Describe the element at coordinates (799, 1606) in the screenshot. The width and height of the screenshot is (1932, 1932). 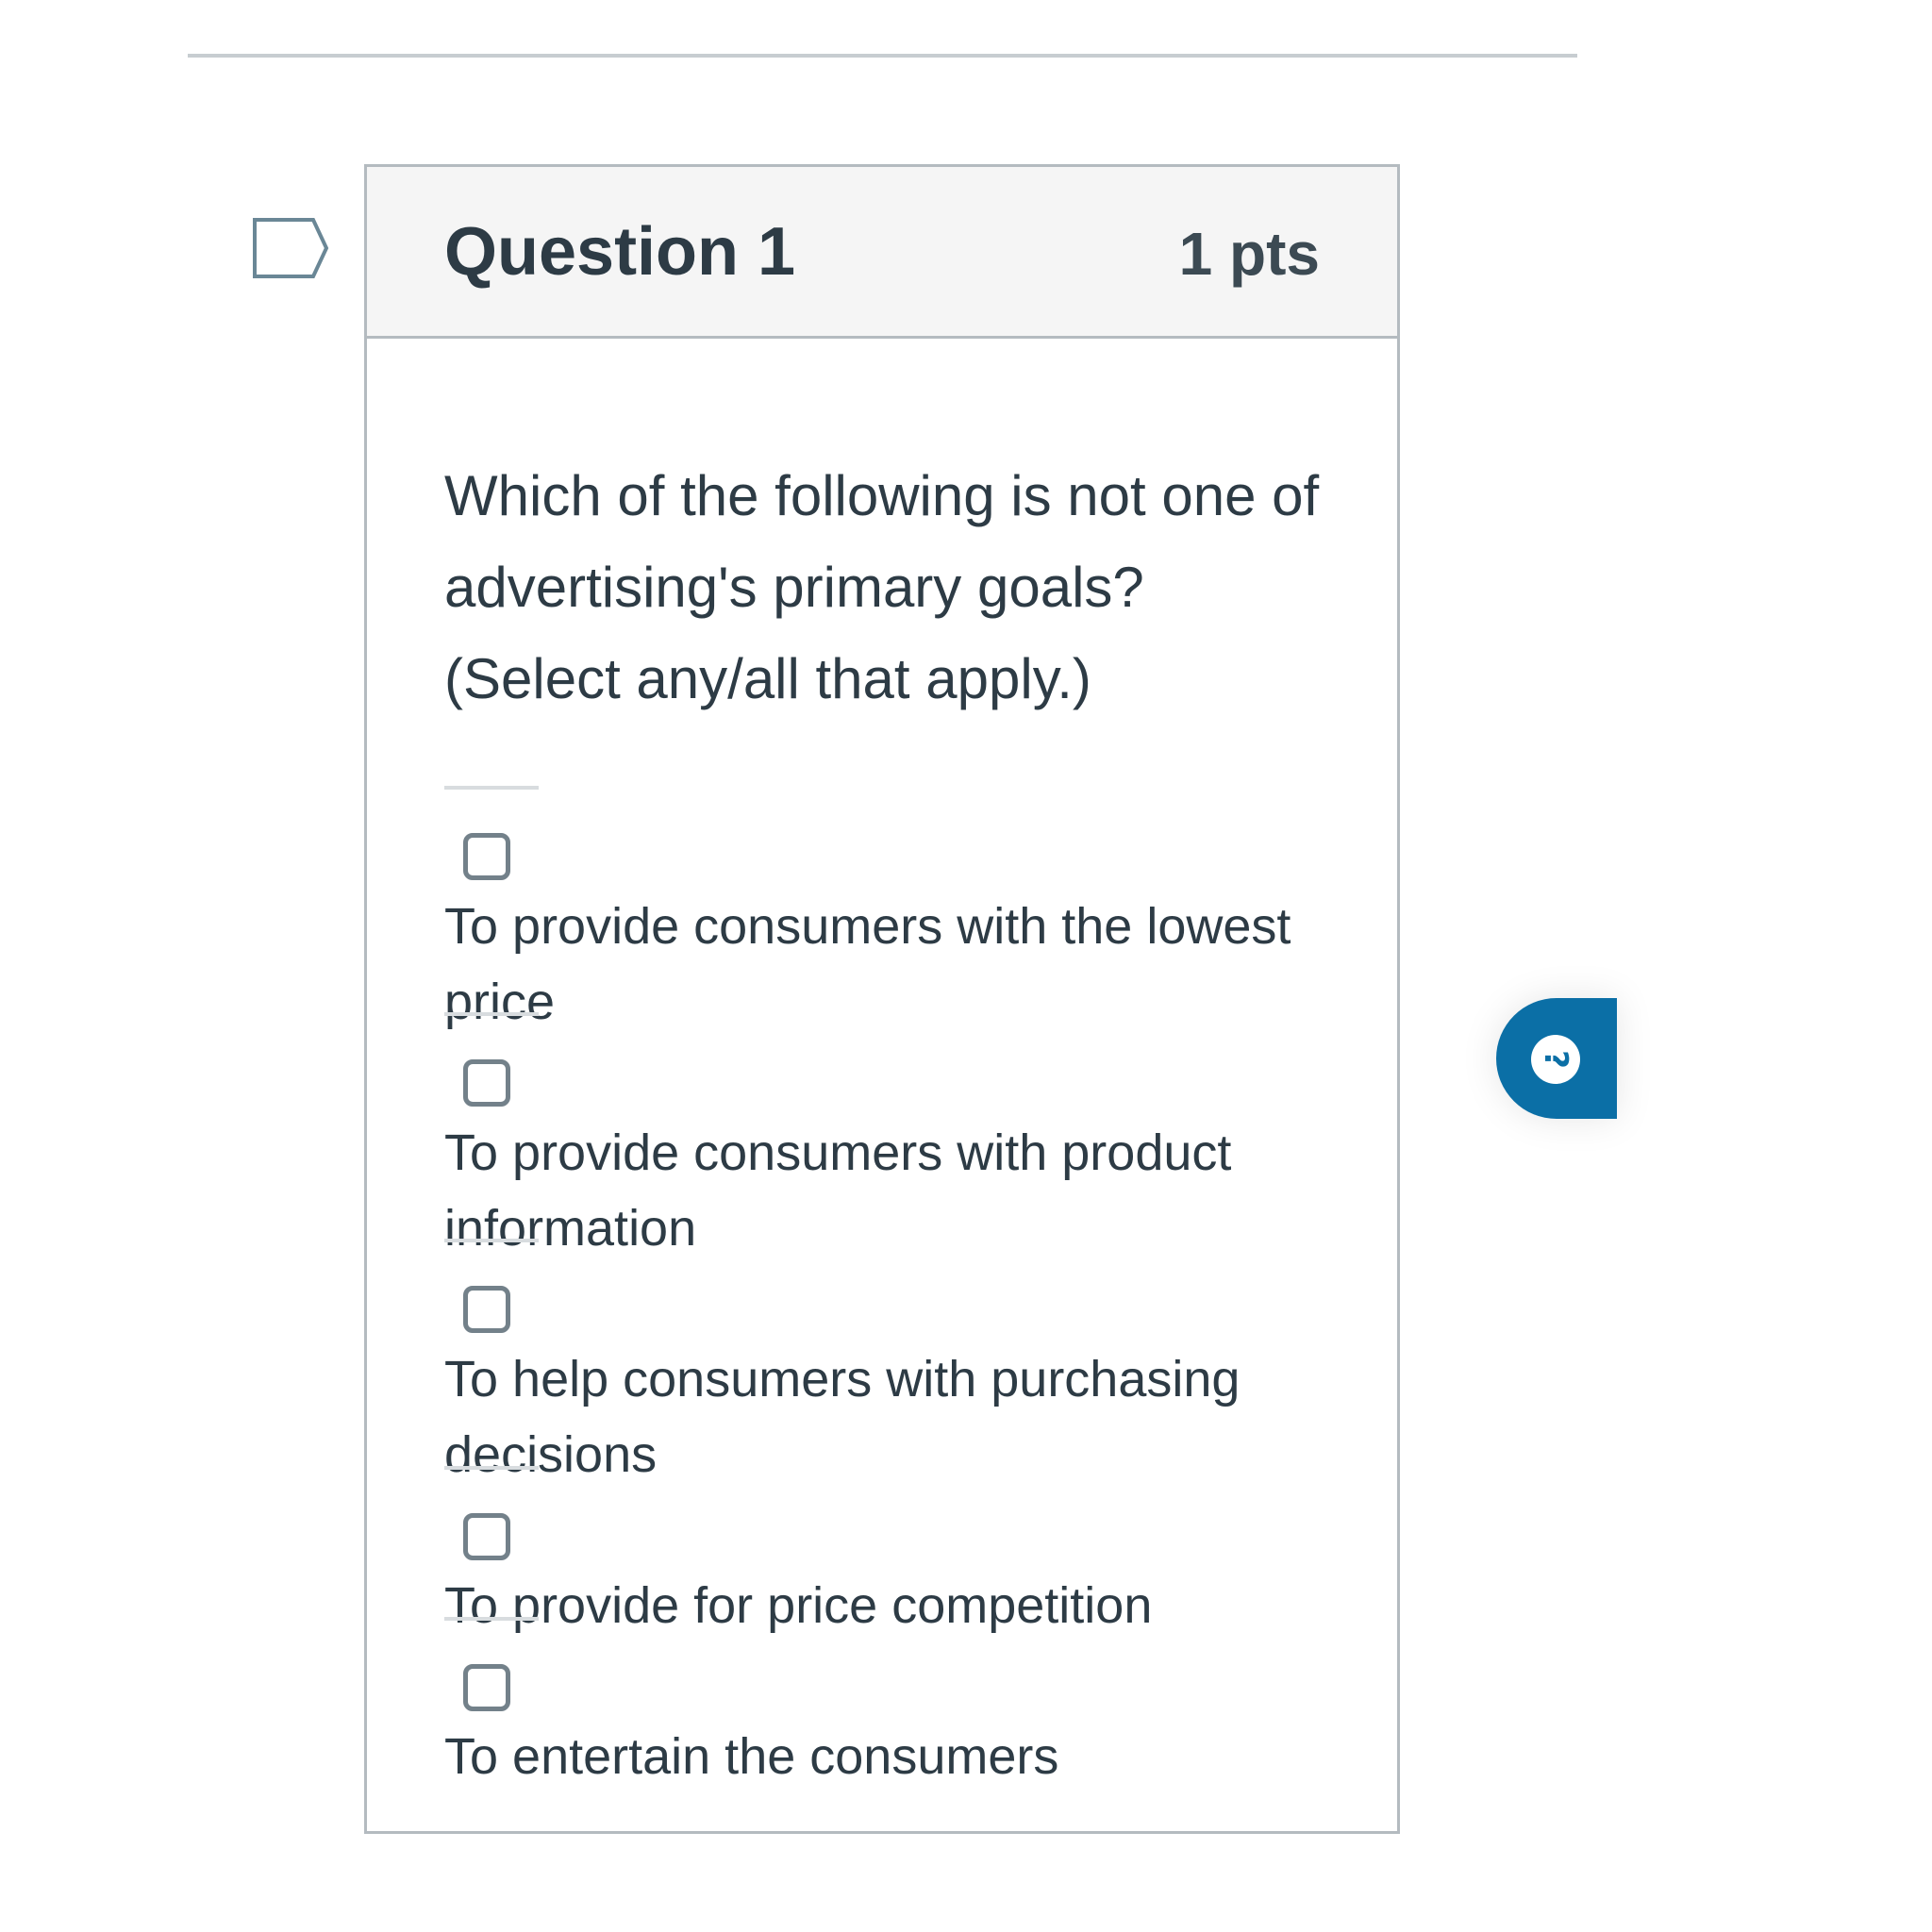
I see `answer-label: To provide for price competition` at that location.